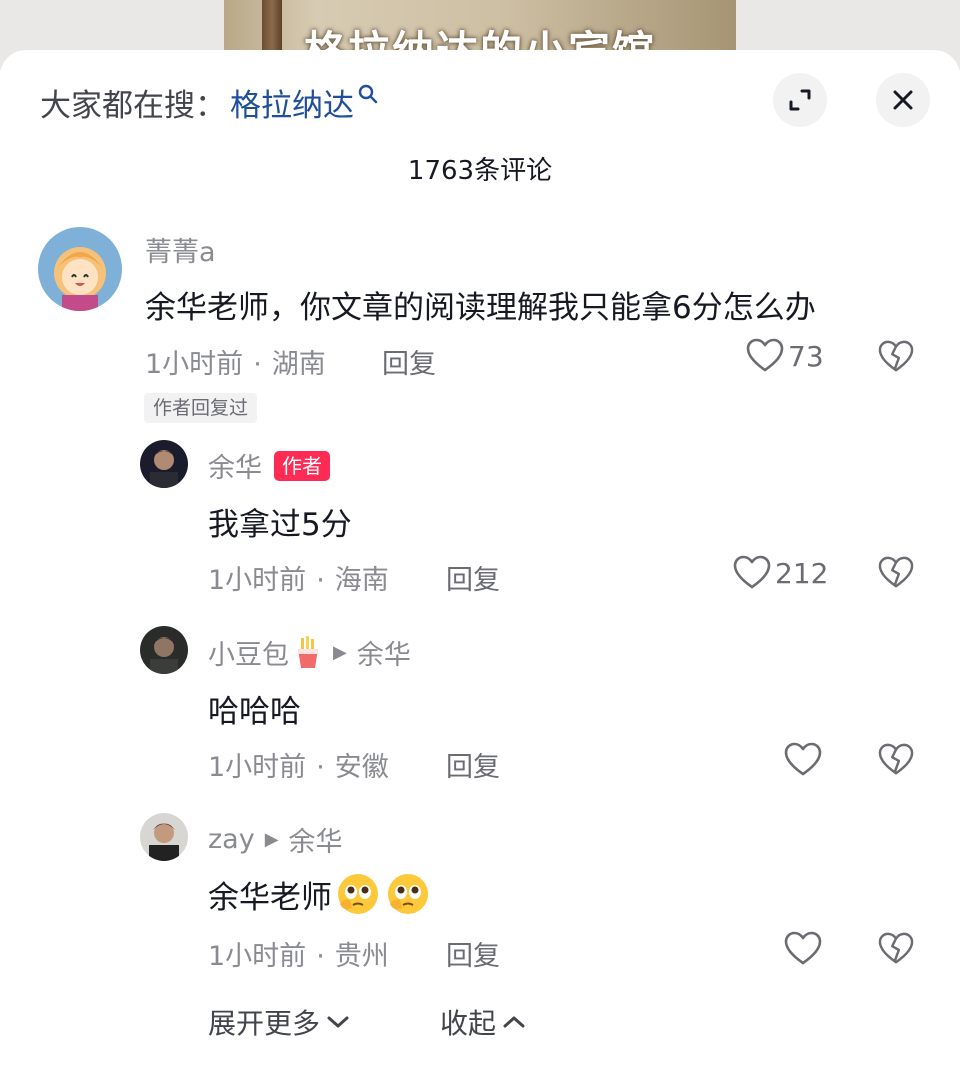  Describe the element at coordinates (785, 356) in the screenshot. I see `like-button: 73` at that location.